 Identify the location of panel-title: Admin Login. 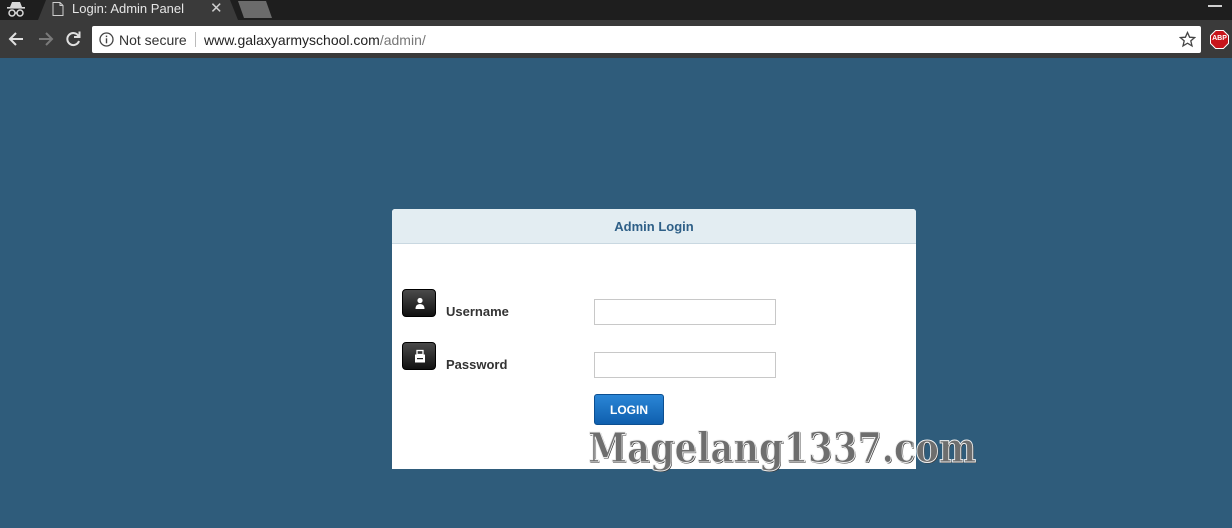
(654, 226).